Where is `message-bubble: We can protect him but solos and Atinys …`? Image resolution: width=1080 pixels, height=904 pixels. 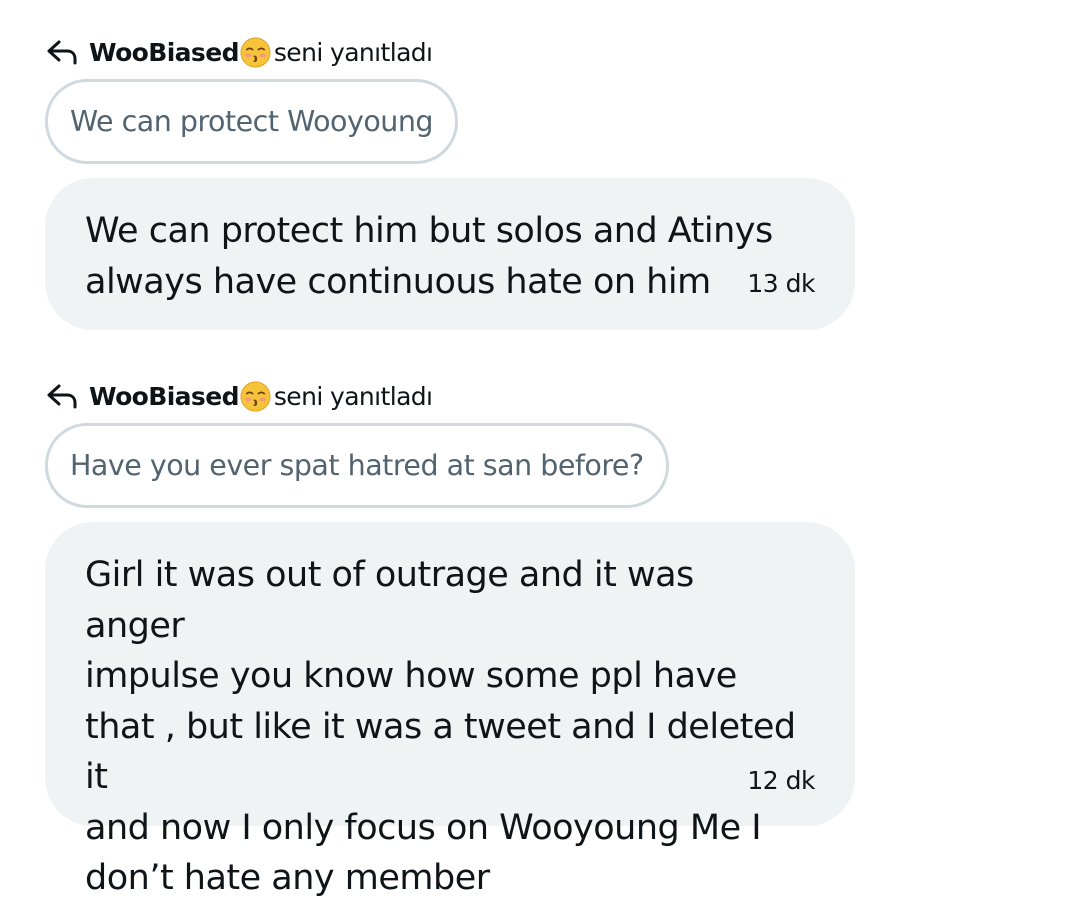 message-bubble: We can protect him but solos and Atinys … is located at coordinates (450, 254).